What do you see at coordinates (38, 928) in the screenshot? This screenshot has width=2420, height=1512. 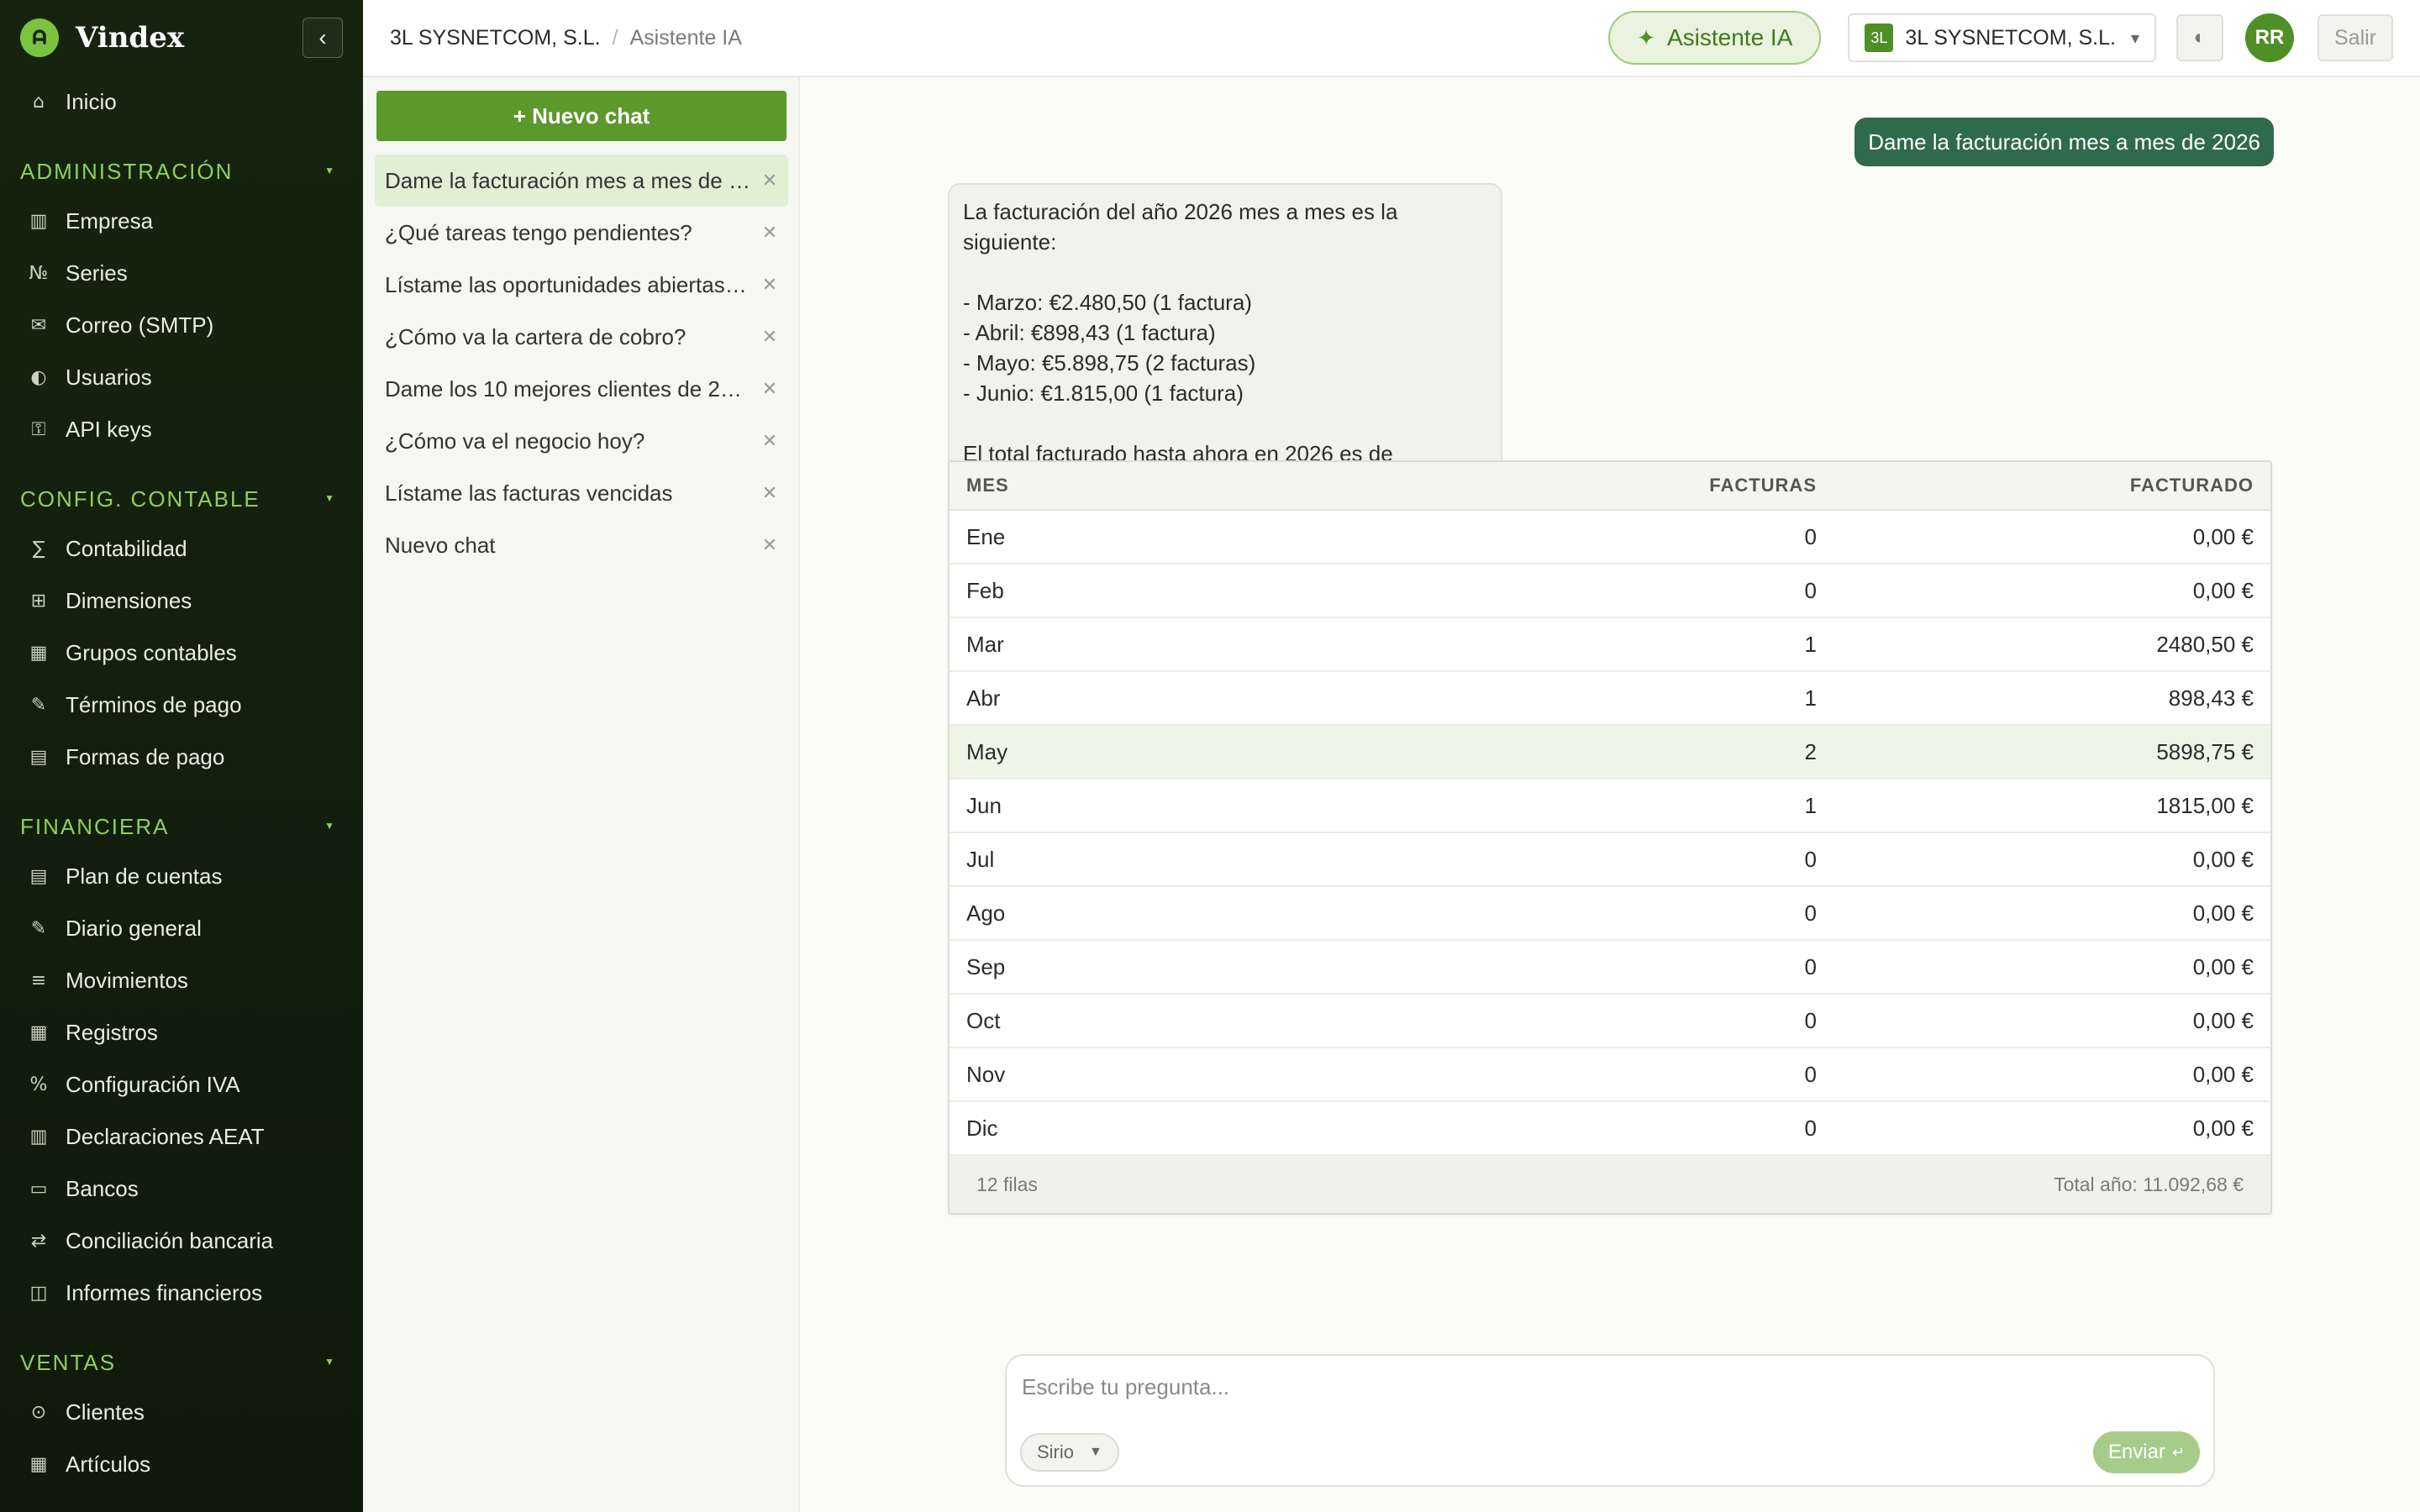 I see `diario-general-icon: ✎` at bounding box center [38, 928].